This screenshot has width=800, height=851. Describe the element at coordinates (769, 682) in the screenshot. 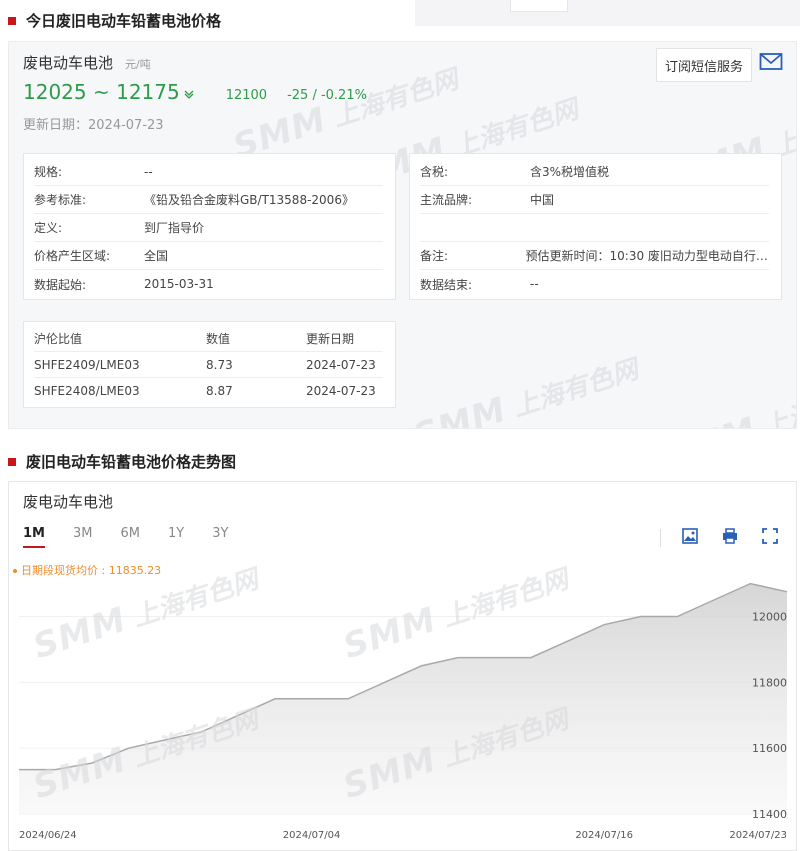

I see `y-tick-label: 11800` at that location.